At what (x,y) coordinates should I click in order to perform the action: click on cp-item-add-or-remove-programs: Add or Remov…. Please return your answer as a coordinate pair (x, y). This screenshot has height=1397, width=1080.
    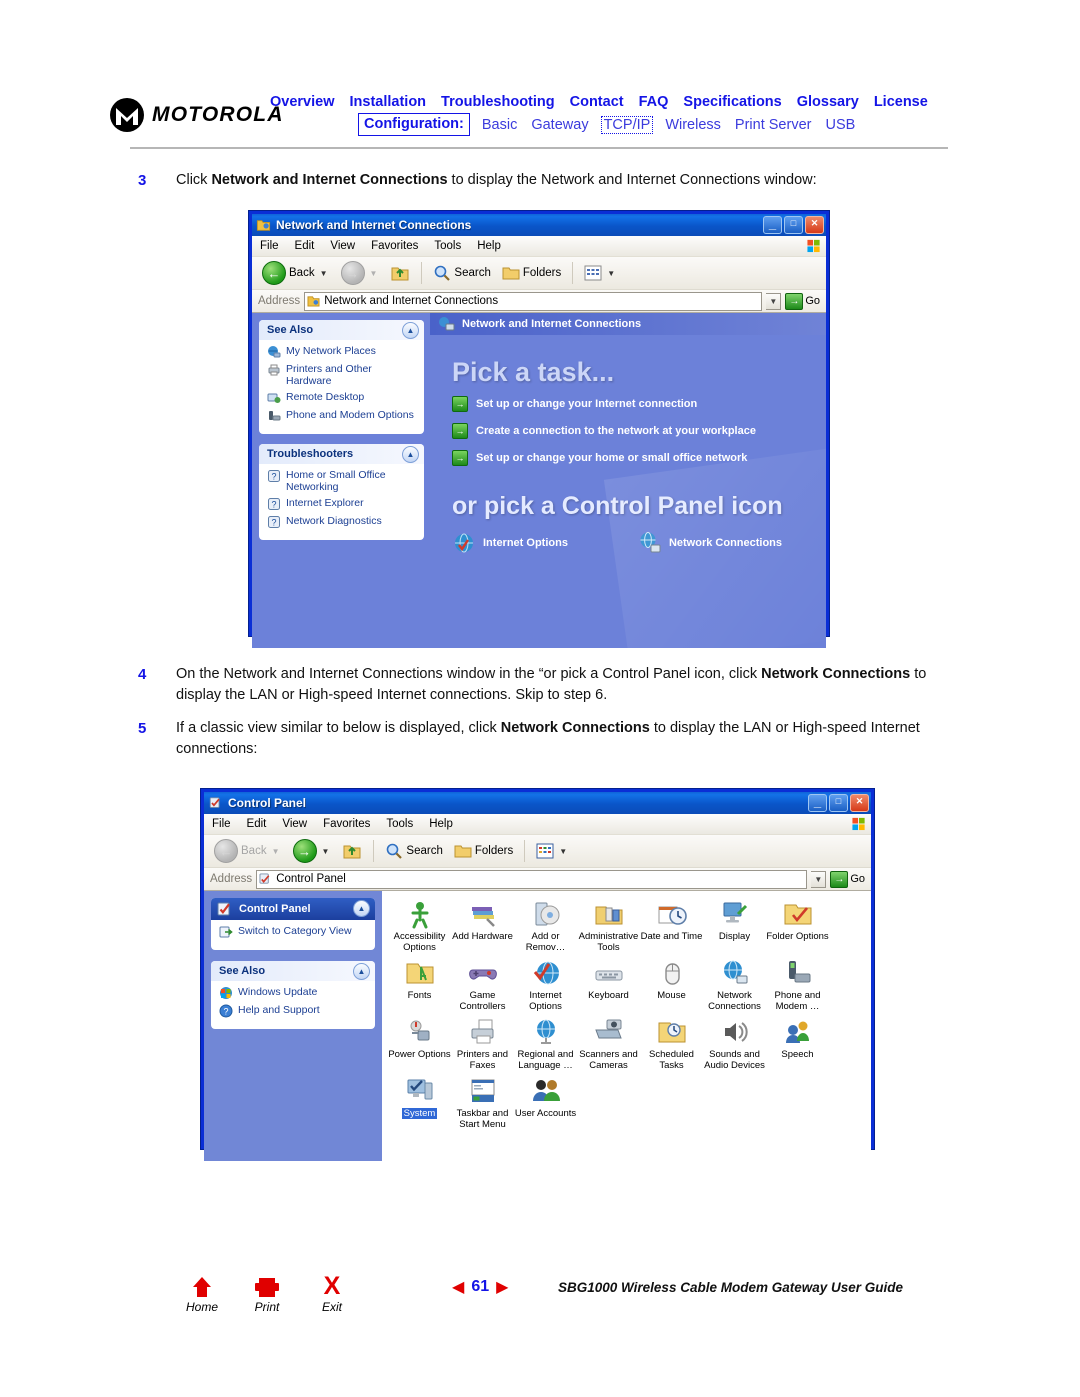
    Looking at the image, I should click on (545, 926).